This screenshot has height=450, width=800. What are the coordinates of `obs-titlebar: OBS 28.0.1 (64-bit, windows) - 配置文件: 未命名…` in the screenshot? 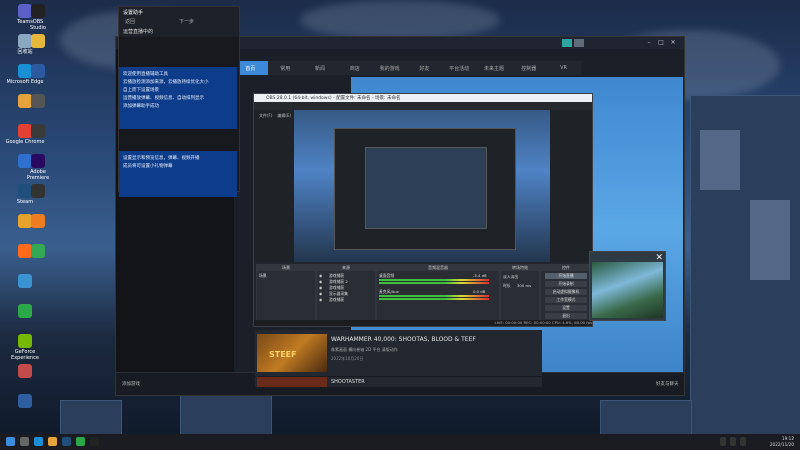 It's located at (423, 98).